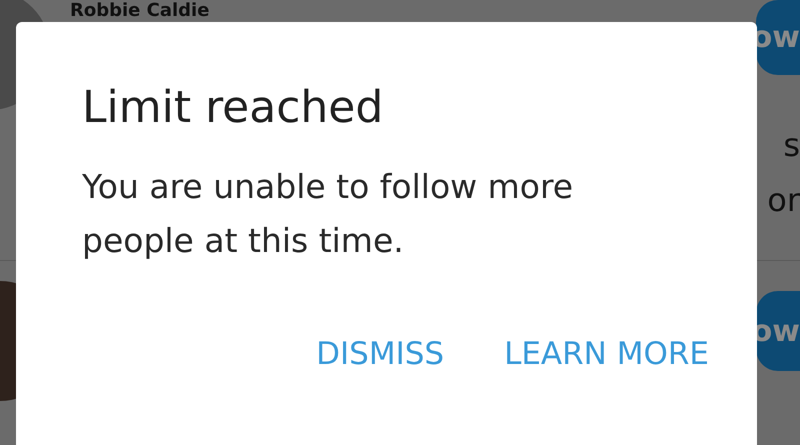 The height and width of the screenshot is (445, 800). I want to click on dialog-action-button: DISMISS, so click(380, 354).